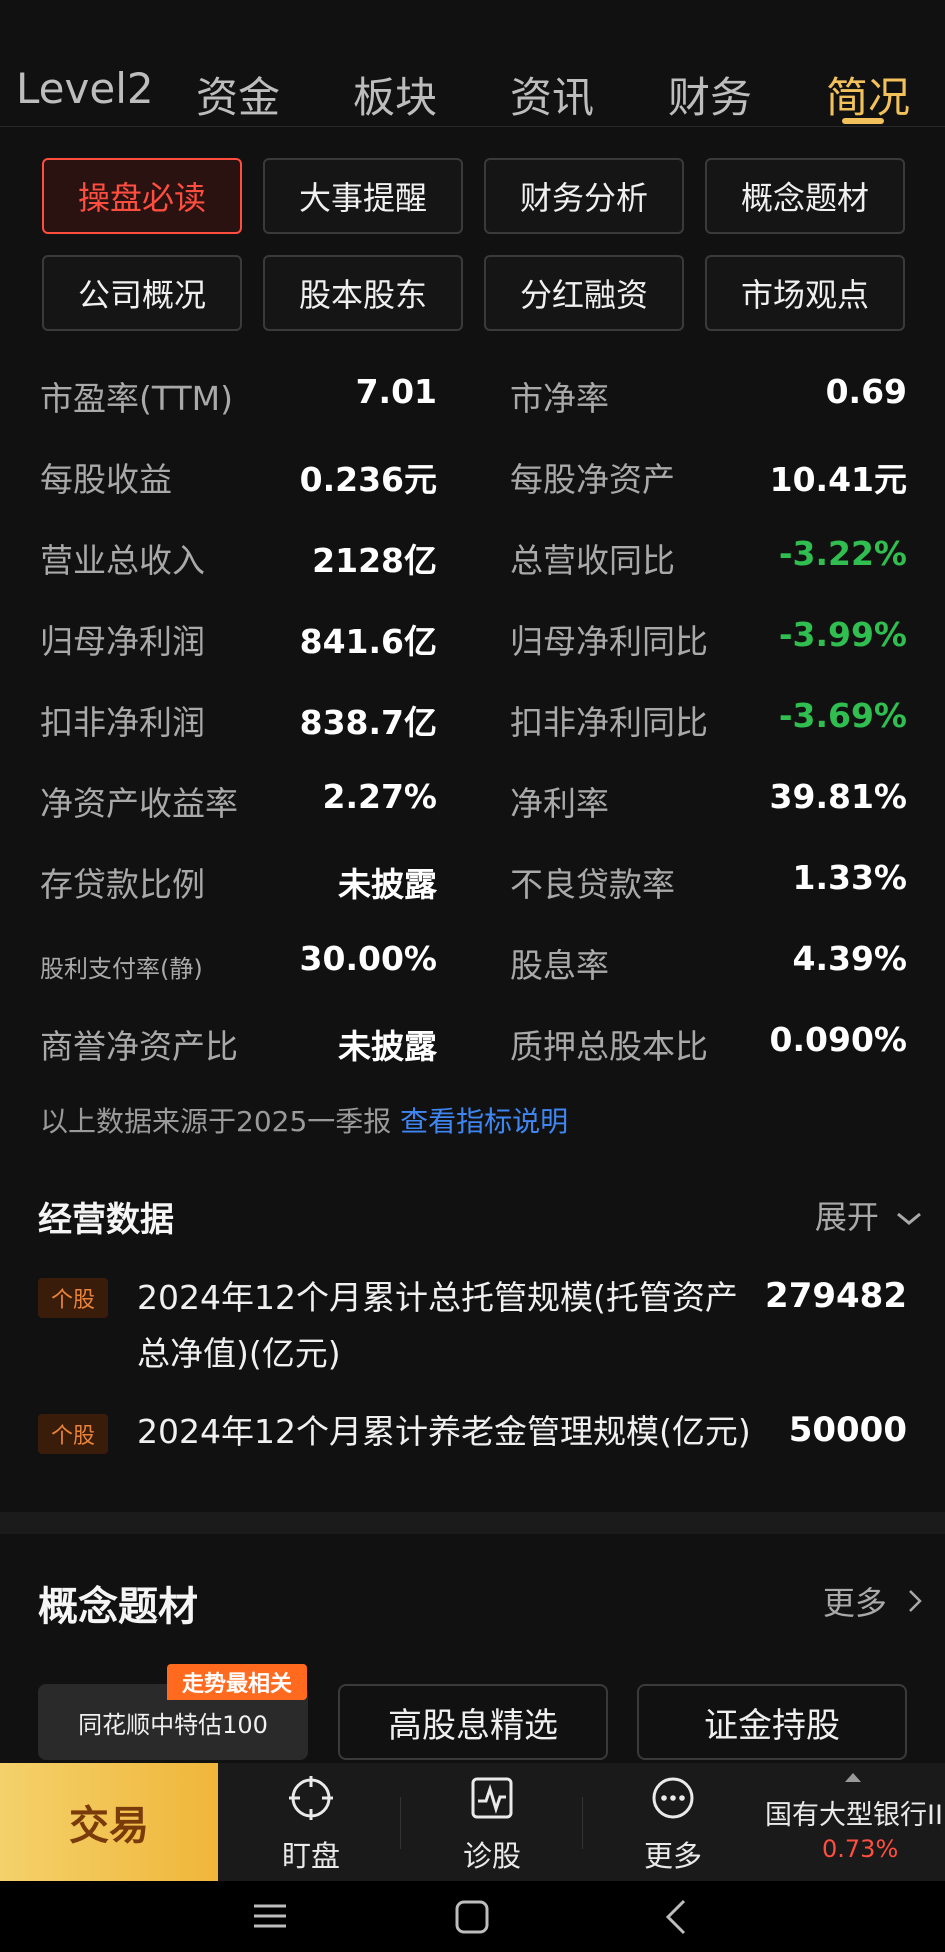 The height and width of the screenshot is (1952, 945). What do you see at coordinates (552, 94) in the screenshot?
I see `tab-news: 资讯` at bounding box center [552, 94].